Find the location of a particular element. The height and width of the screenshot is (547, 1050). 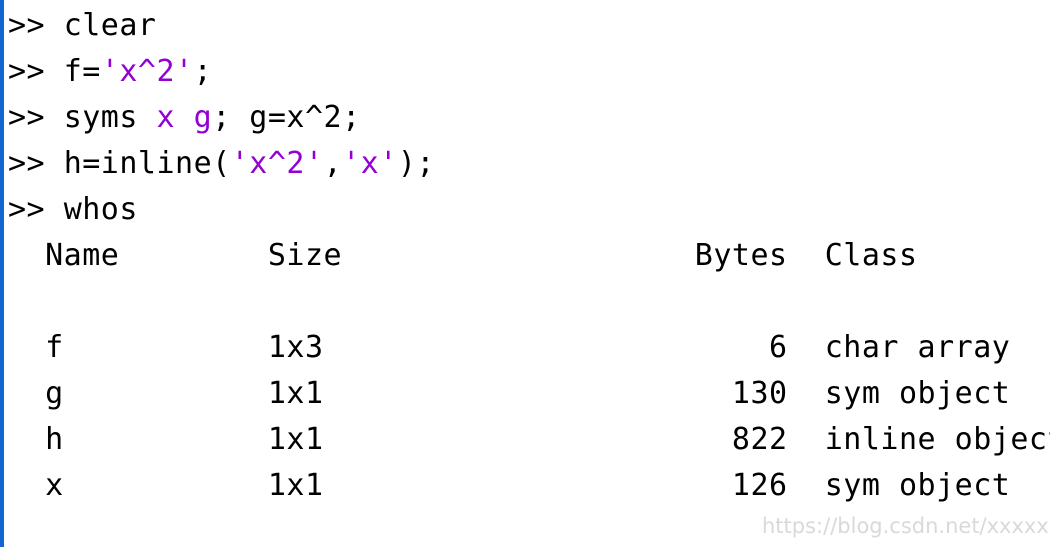

command-line-whos: >> whos is located at coordinates (529, 210).